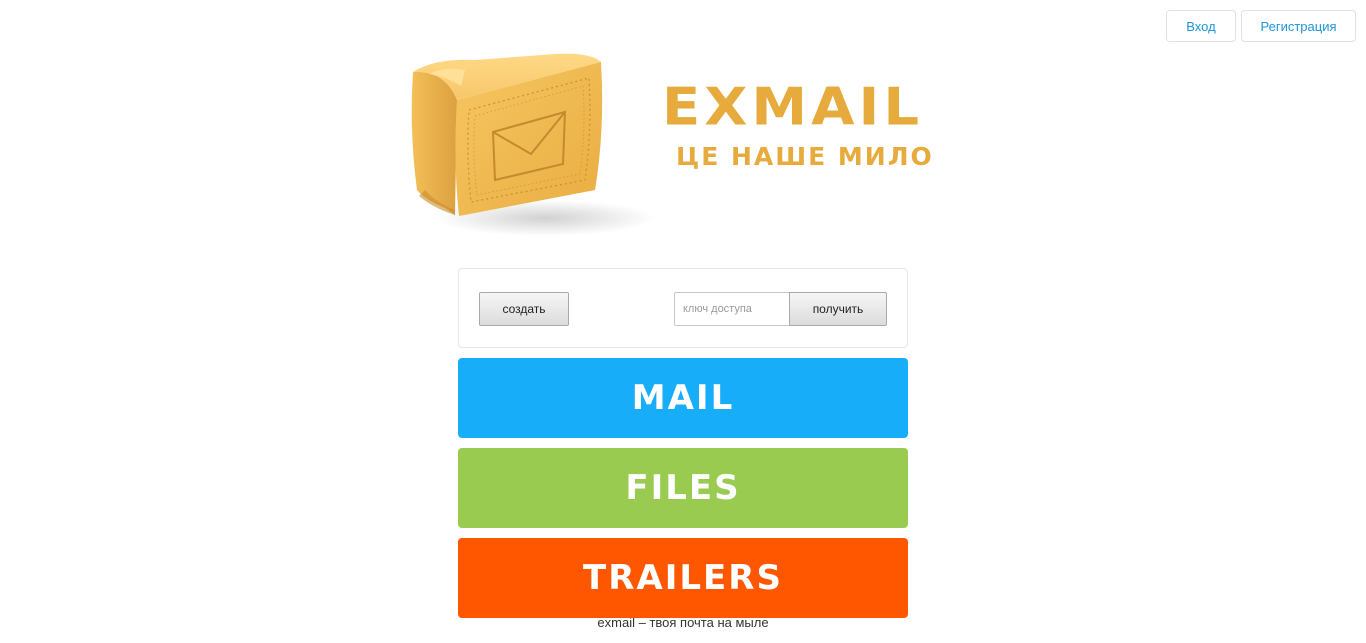 The height and width of the screenshot is (643, 1366). What do you see at coordinates (683, 398) in the screenshot?
I see `mail-tile: MAIL` at bounding box center [683, 398].